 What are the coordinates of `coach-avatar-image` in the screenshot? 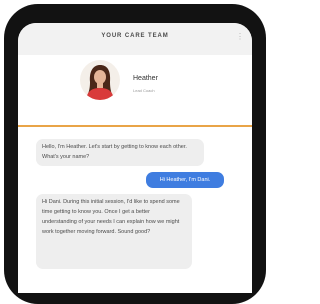 It's located at (100, 80).